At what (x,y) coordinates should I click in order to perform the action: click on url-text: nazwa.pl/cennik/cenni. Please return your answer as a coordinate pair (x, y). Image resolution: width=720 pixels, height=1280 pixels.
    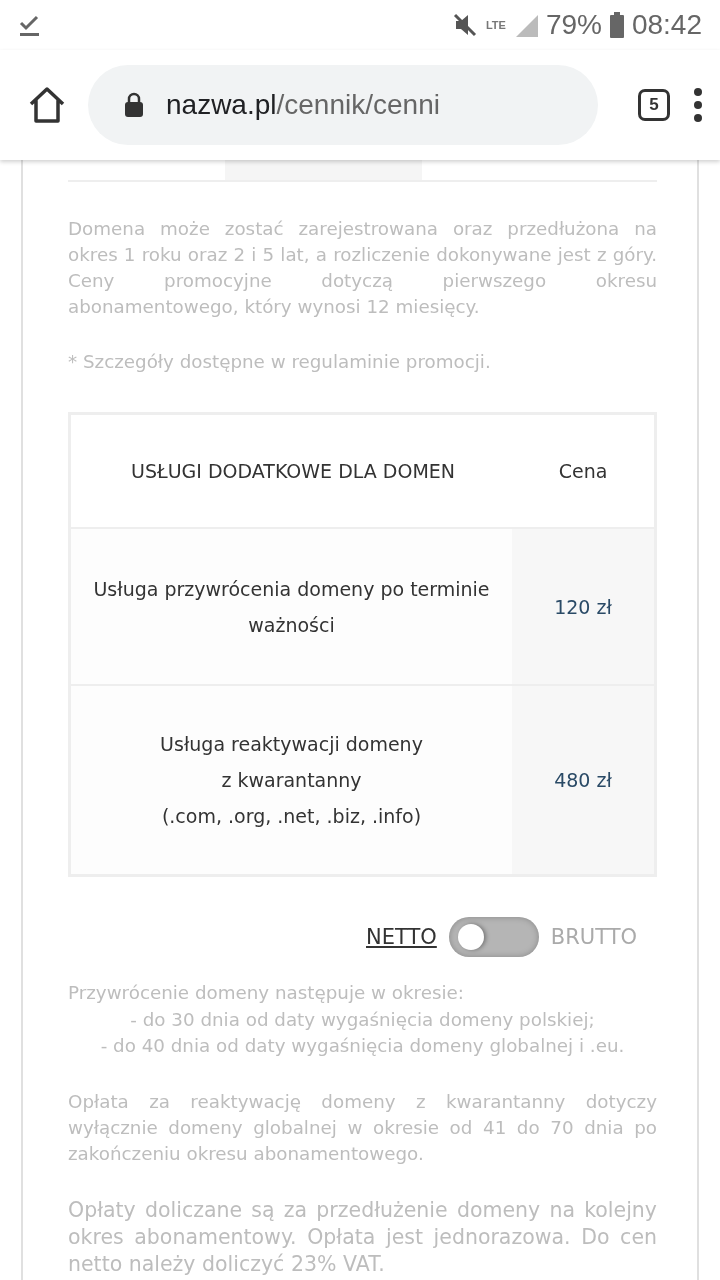
    Looking at the image, I should click on (303, 105).